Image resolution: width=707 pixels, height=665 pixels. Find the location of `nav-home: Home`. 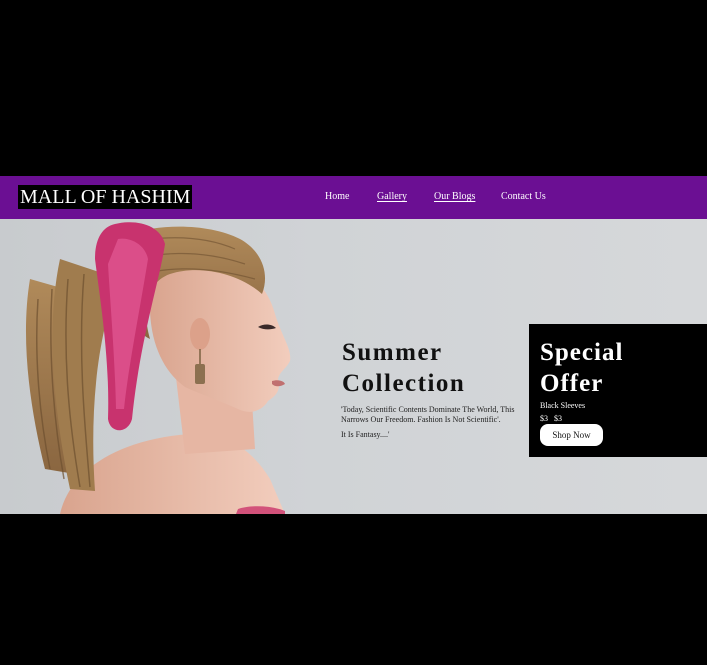

nav-home: Home is located at coordinates (337, 197).